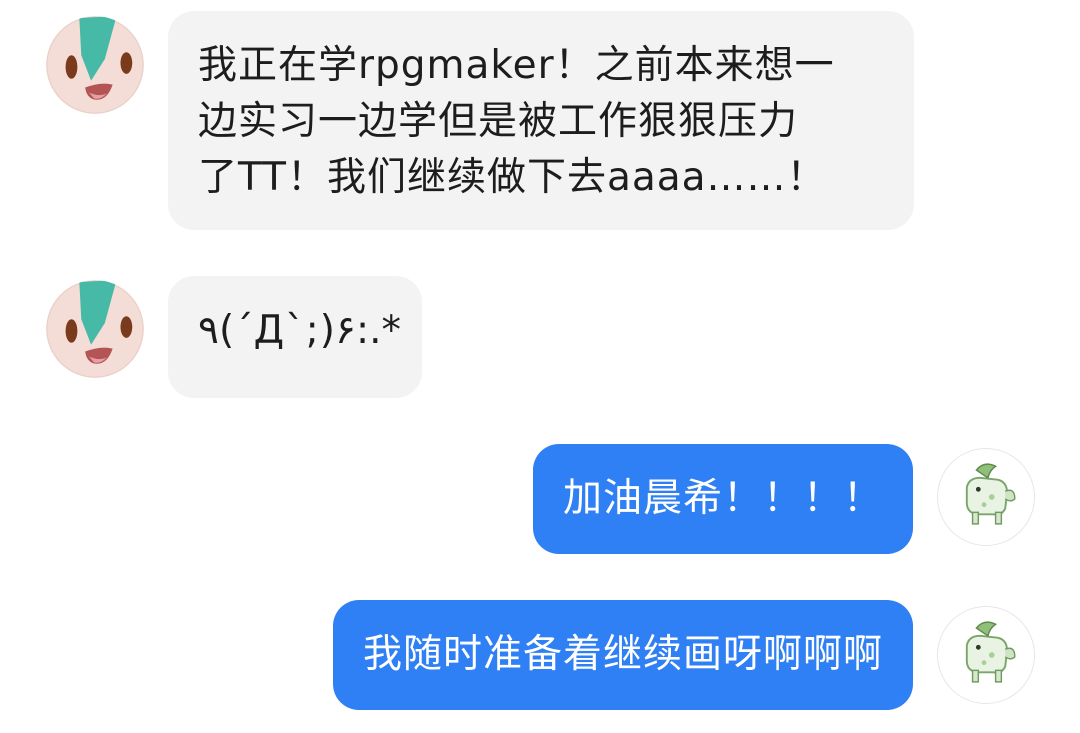  I want to click on message-line: 了TT！我们继续做下去aaaa……！, so click(512, 177).